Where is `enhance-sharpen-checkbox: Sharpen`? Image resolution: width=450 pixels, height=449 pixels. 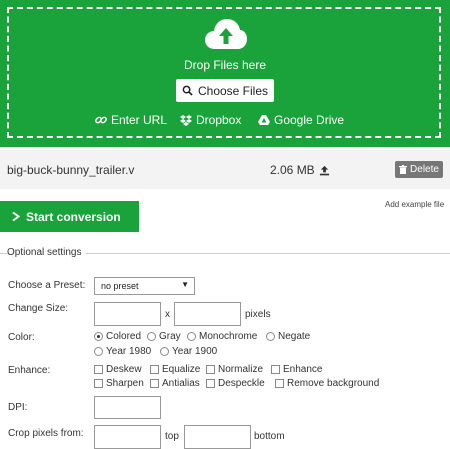 enhance-sharpen-checkbox: Sharpen is located at coordinates (119, 383).